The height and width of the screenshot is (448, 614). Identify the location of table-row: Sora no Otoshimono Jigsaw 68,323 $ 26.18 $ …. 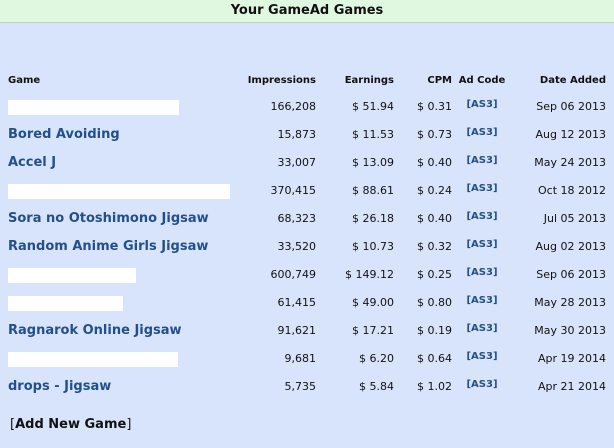
(307, 219).